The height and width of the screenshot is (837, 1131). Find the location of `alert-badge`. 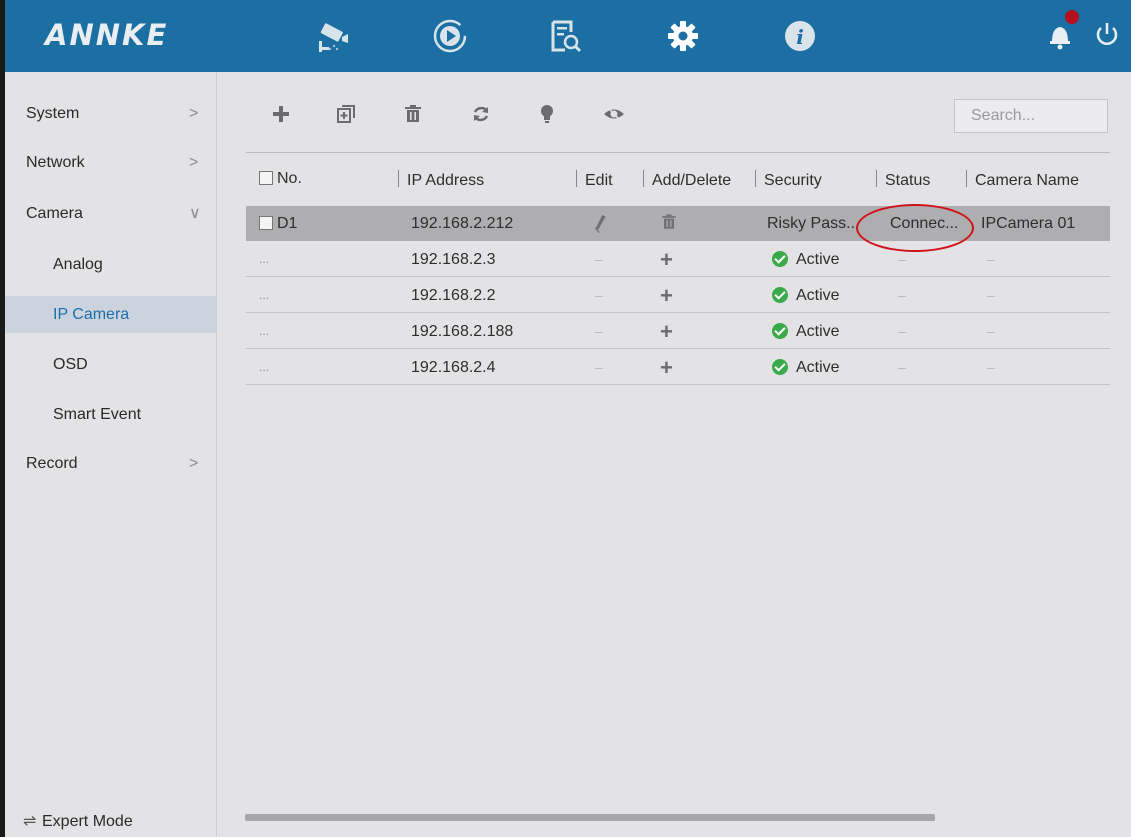

alert-badge is located at coordinates (1072, 17).